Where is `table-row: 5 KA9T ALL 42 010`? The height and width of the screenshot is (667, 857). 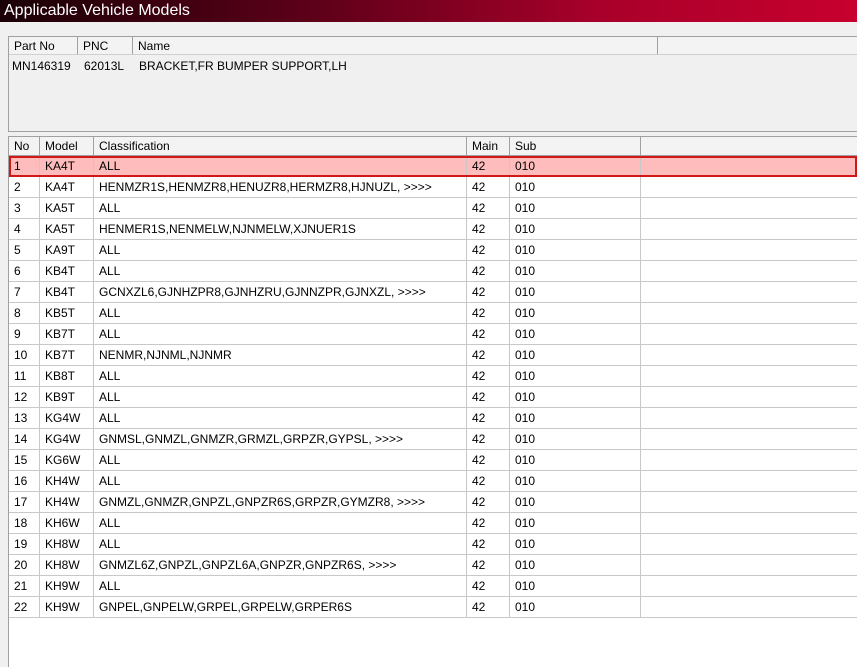 table-row: 5 KA9T ALL 42 010 is located at coordinates (433, 250).